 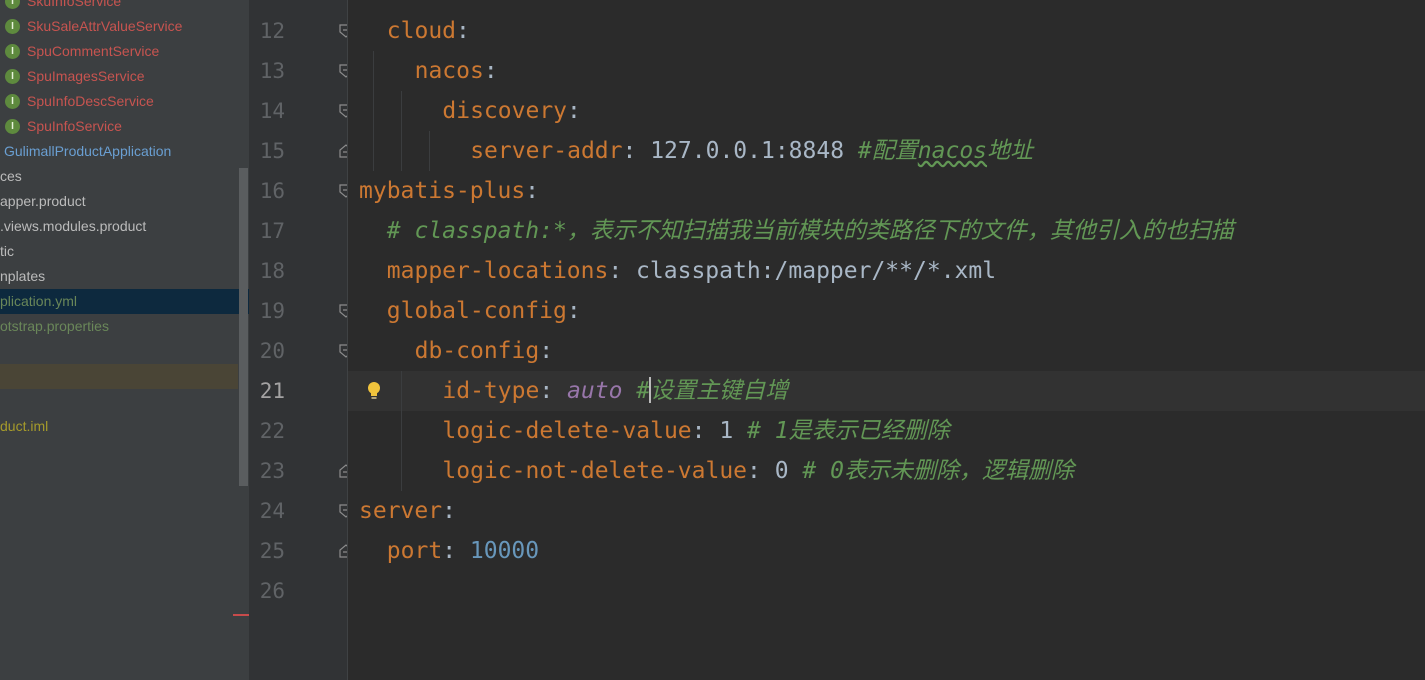 What do you see at coordinates (43, 201) in the screenshot?
I see `tree-item-label: apper.product` at bounding box center [43, 201].